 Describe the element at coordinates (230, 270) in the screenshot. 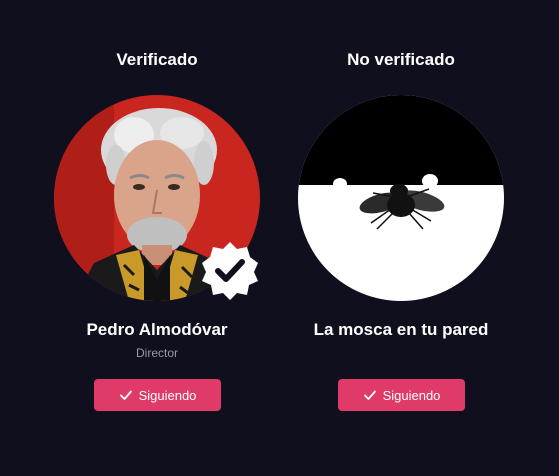

I see `verified-check-badge-icon` at that location.